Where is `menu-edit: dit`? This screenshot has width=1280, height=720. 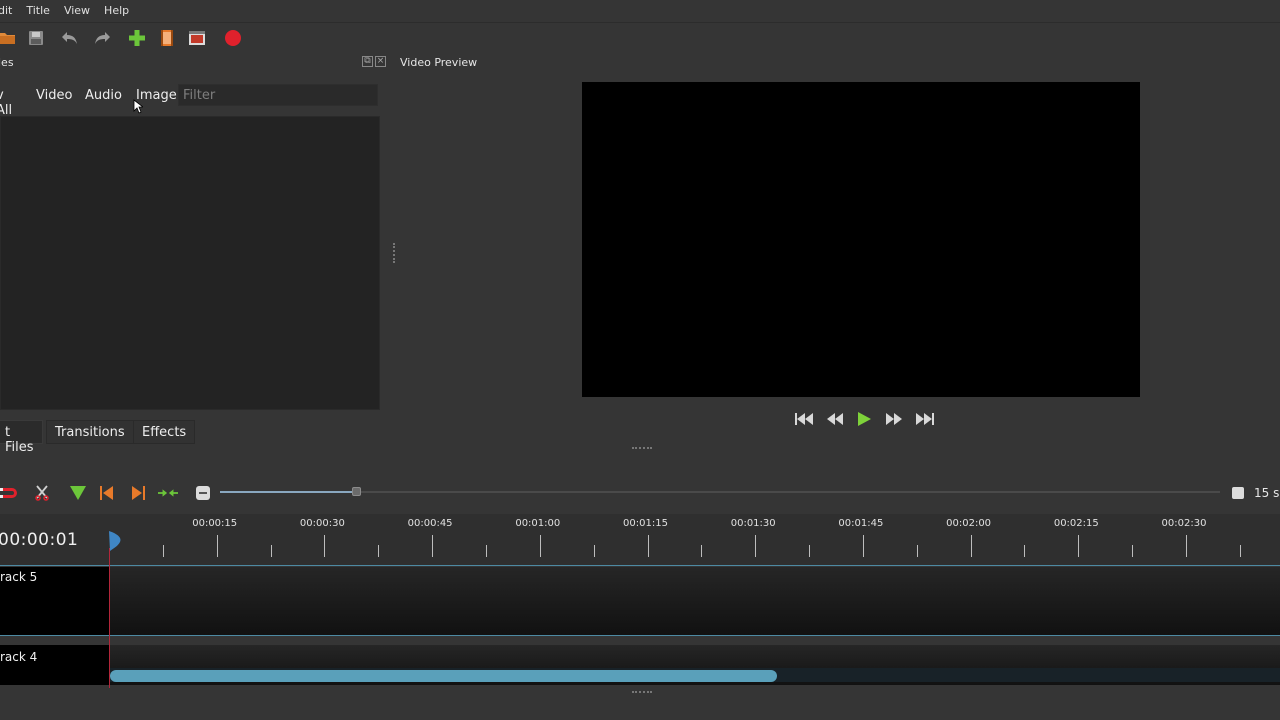
menu-edit: dit is located at coordinates (6, 10).